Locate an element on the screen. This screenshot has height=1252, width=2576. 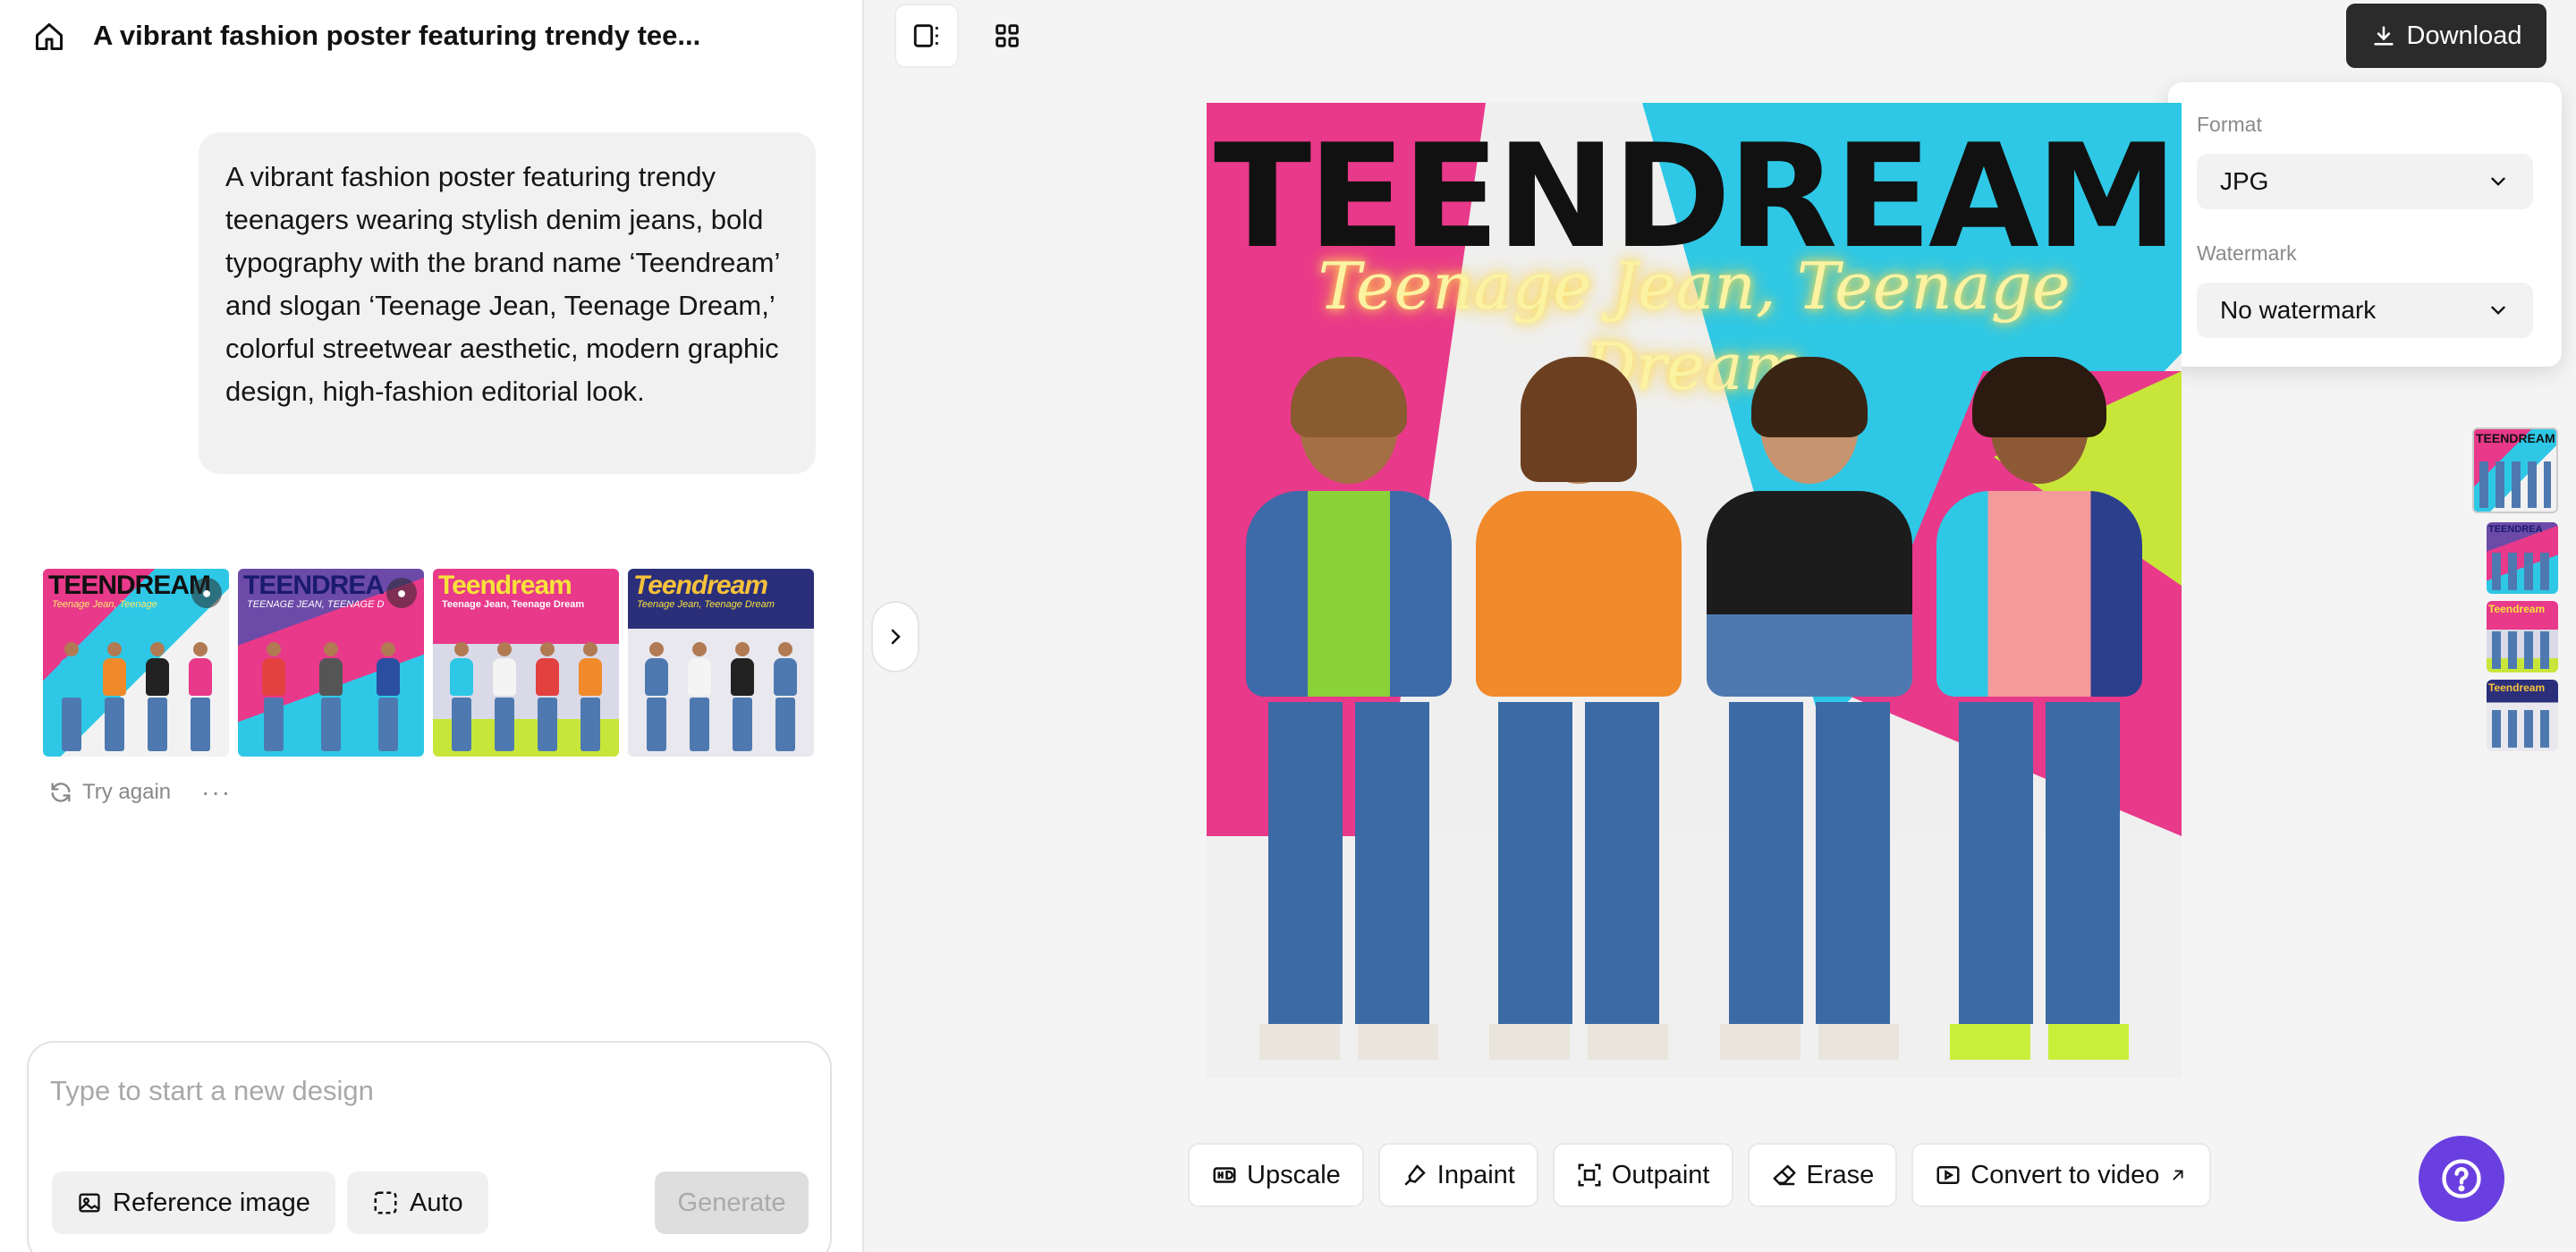
composer: Reference image Auto Generate is located at coordinates (429, 1146).